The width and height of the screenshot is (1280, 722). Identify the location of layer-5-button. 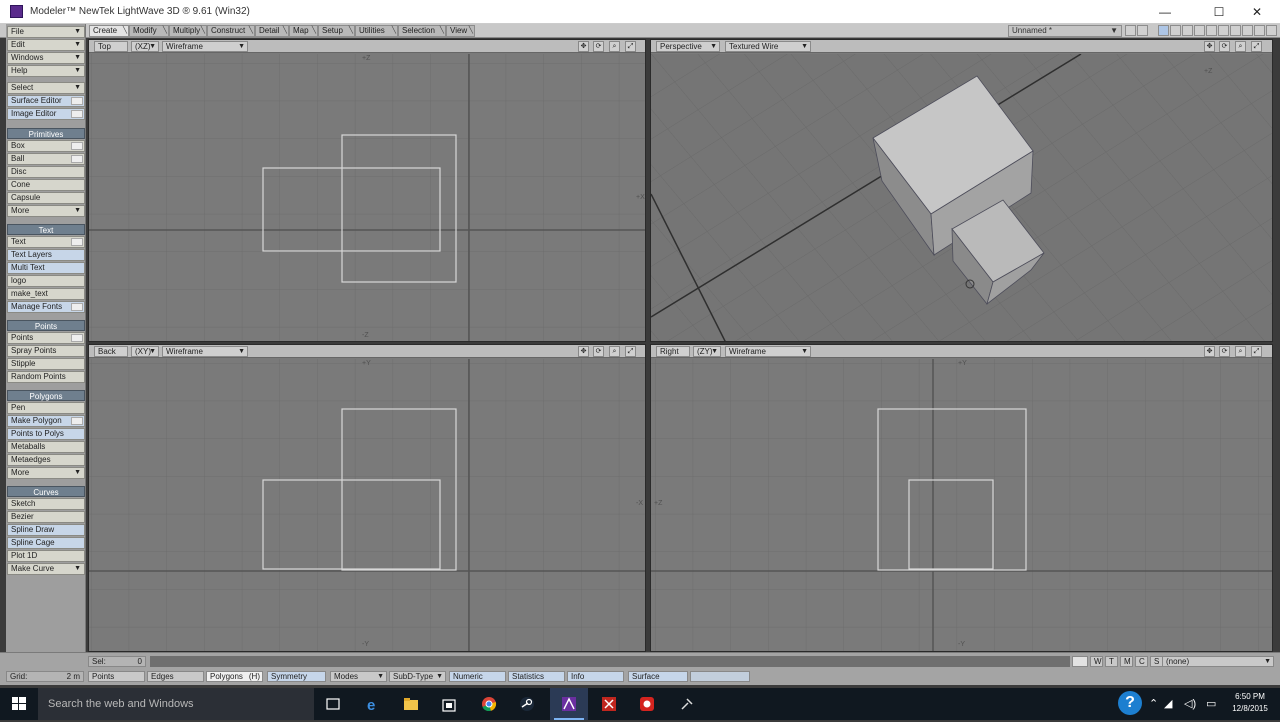
(1211, 30).